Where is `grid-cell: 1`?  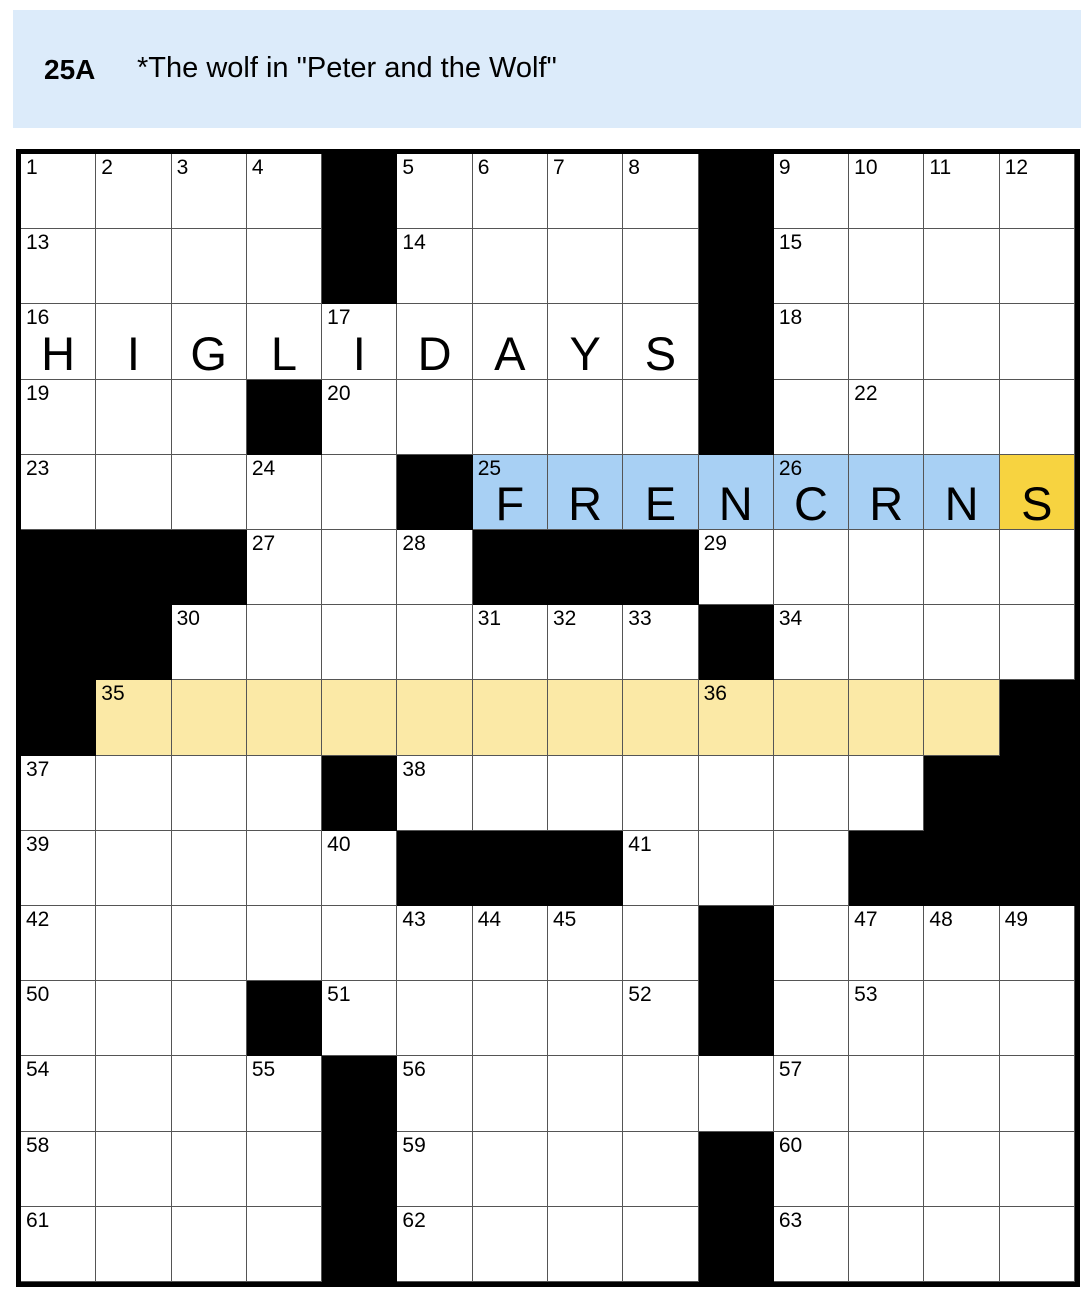 grid-cell: 1 is located at coordinates (59, 192).